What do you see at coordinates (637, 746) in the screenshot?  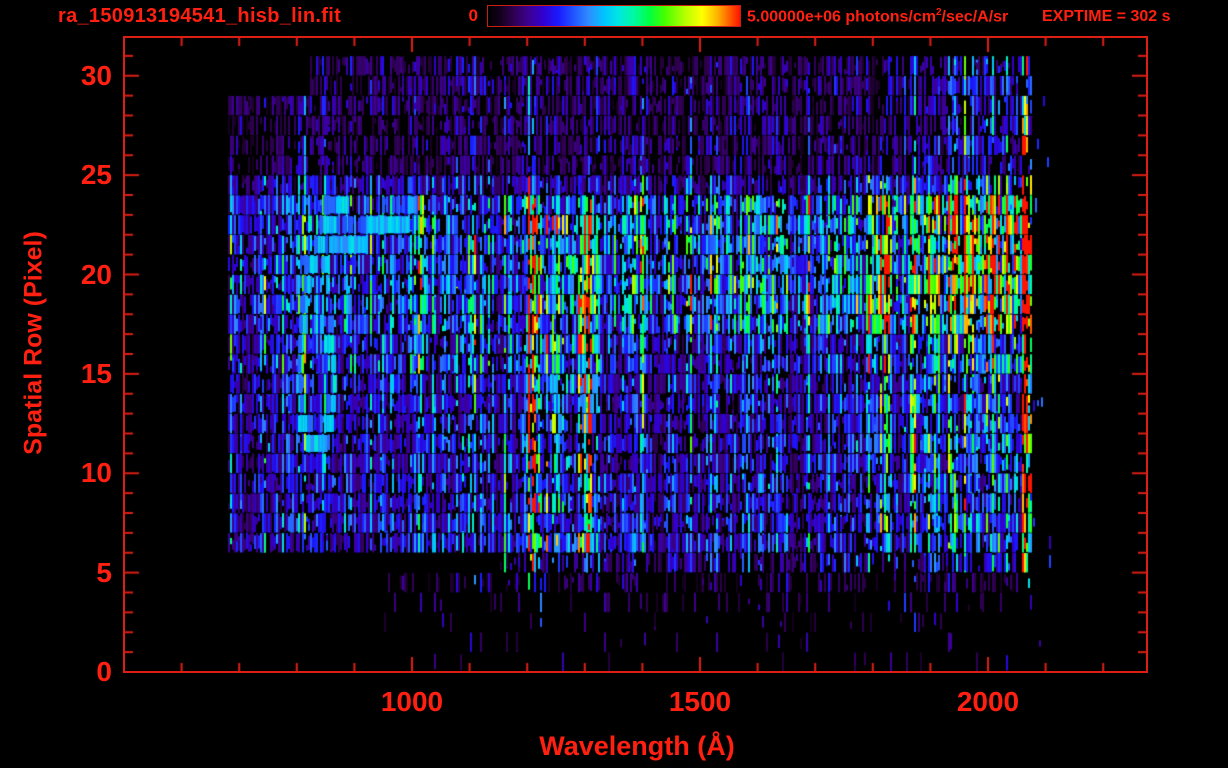 I see `x-axis-label: Wavelength (Å)` at bounding box center [637, 746].